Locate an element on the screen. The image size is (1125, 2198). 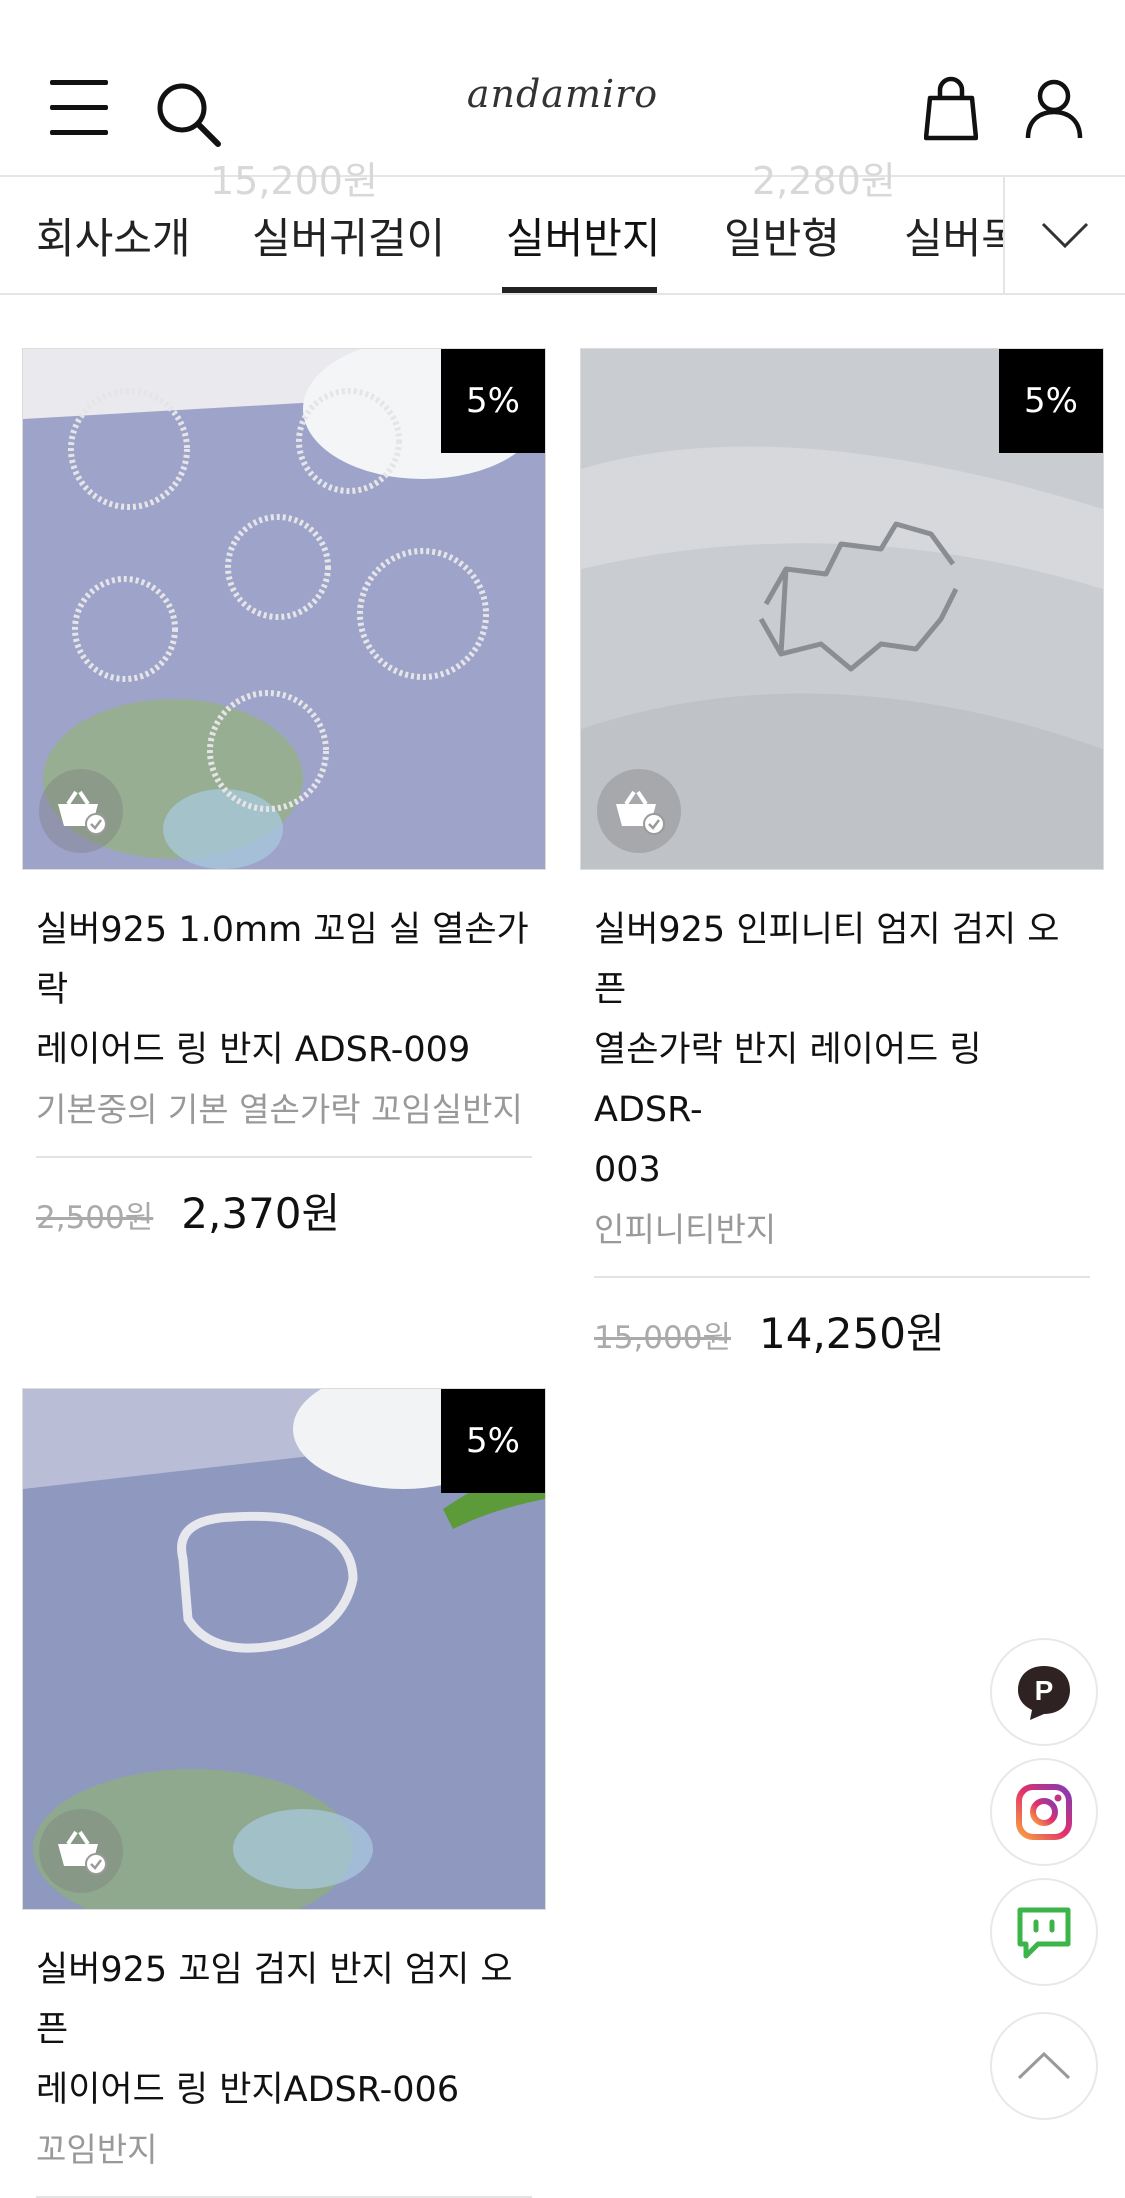
product-title: 실버925 꼬임 검지 반지 엄지 오픈 레이어드 링 반지ADSR-006 is located at coordinates (284, 2030).